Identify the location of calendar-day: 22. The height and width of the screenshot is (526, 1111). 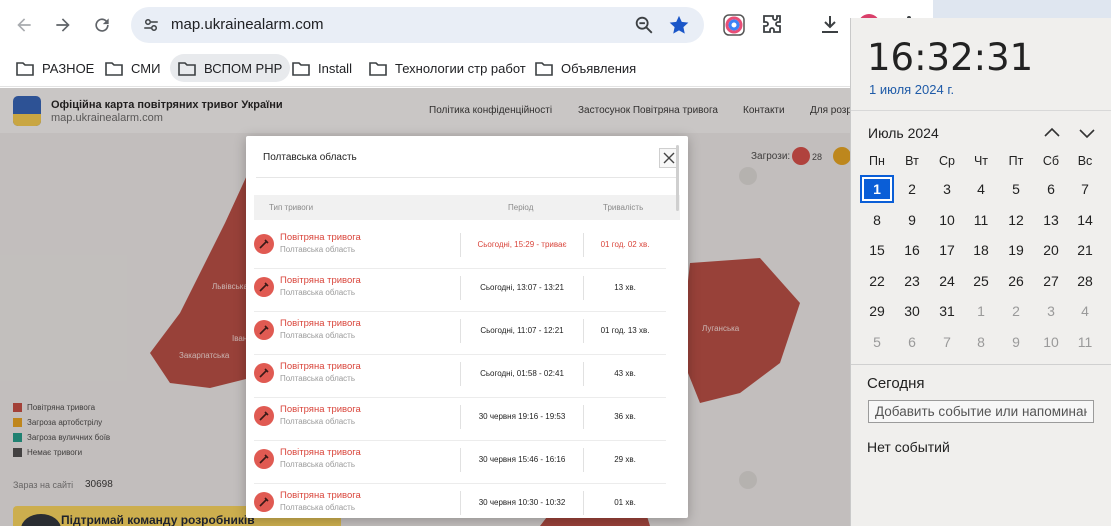
(877, 281).